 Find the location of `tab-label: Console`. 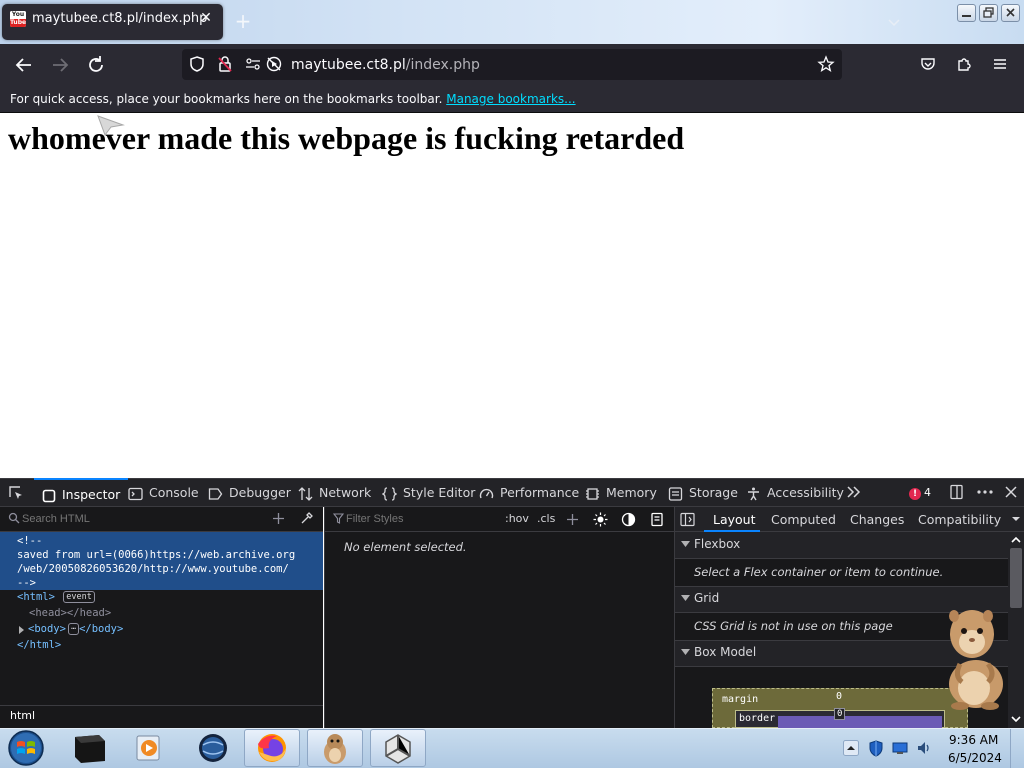

tab-label: Console is located at coordinates (174, 492).